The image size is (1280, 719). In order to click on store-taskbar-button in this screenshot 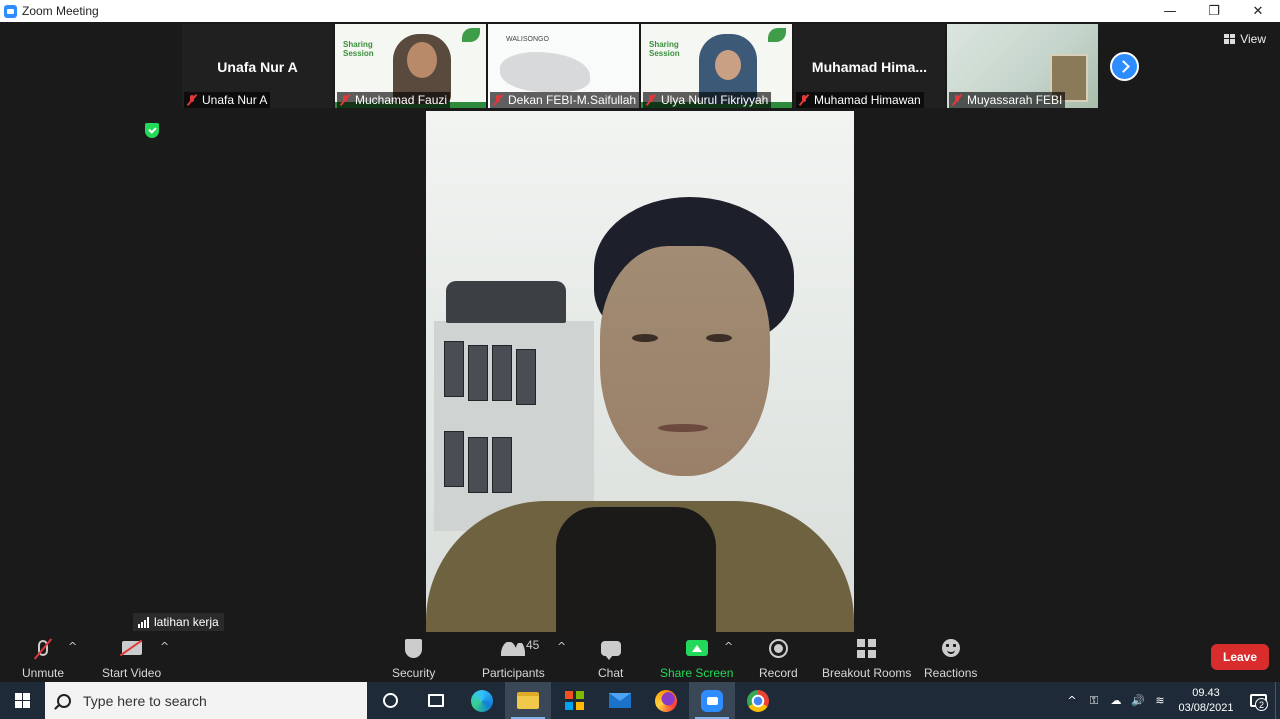, I will do `click(574, 700)`.